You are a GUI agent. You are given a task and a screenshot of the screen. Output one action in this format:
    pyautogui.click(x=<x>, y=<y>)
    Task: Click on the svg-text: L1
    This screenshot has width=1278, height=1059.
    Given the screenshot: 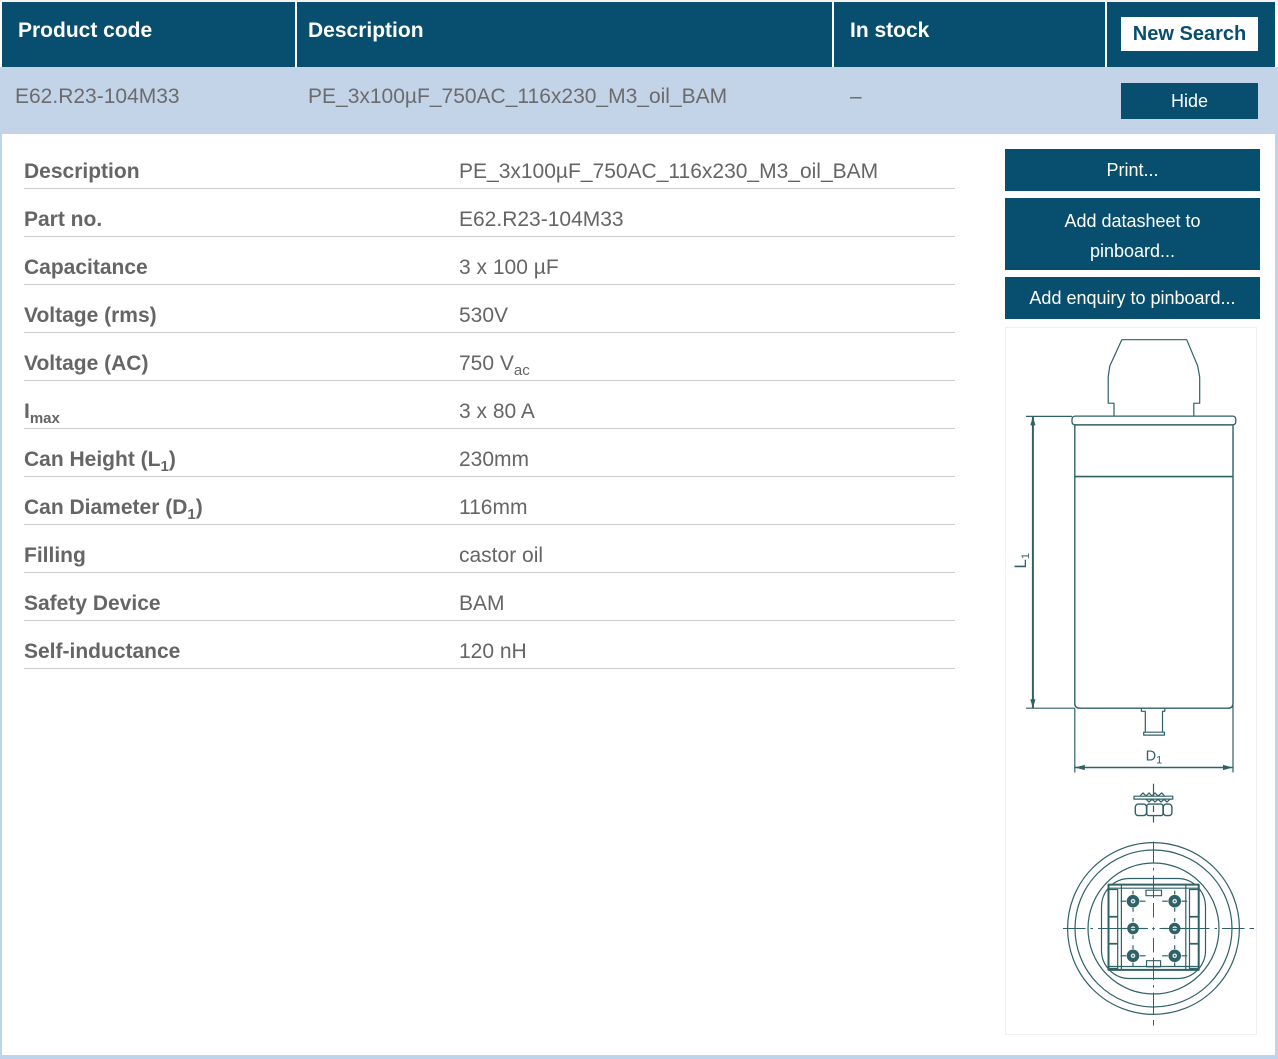 What is the action you would take?
    pyautogui.click(x=1021, y=561)
    